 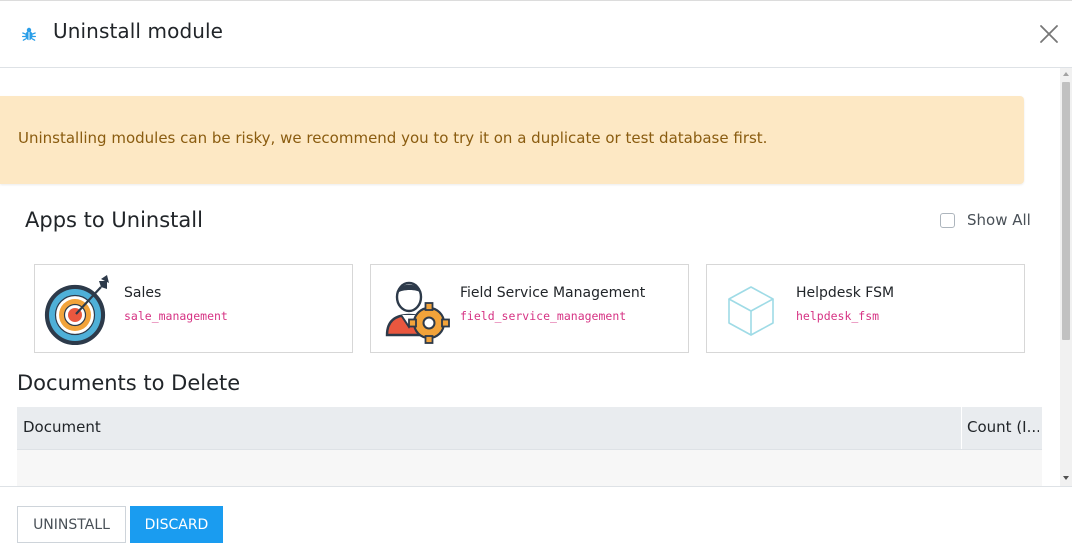 What do you see at coordinates (143, 293) in the screenshot?
I see `app-name: Sales` at bounding box center [143, 293].